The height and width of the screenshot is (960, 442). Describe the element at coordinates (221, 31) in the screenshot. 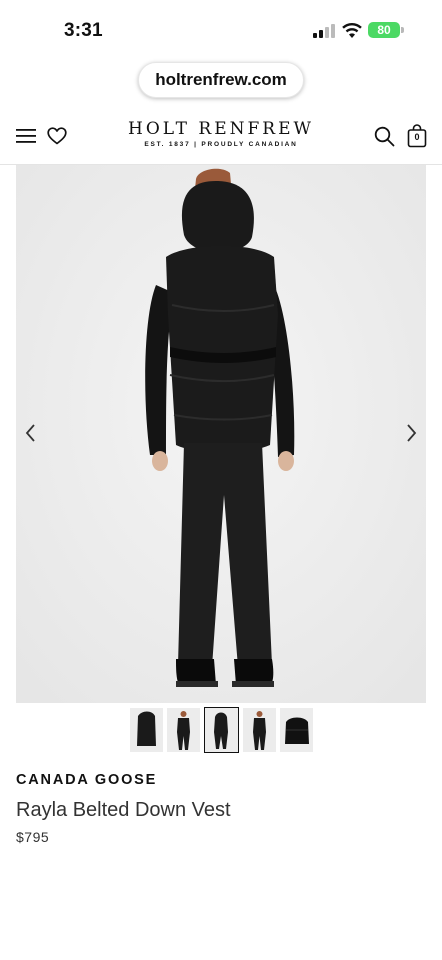

I see `status-bar: 3:31 80` at that location.